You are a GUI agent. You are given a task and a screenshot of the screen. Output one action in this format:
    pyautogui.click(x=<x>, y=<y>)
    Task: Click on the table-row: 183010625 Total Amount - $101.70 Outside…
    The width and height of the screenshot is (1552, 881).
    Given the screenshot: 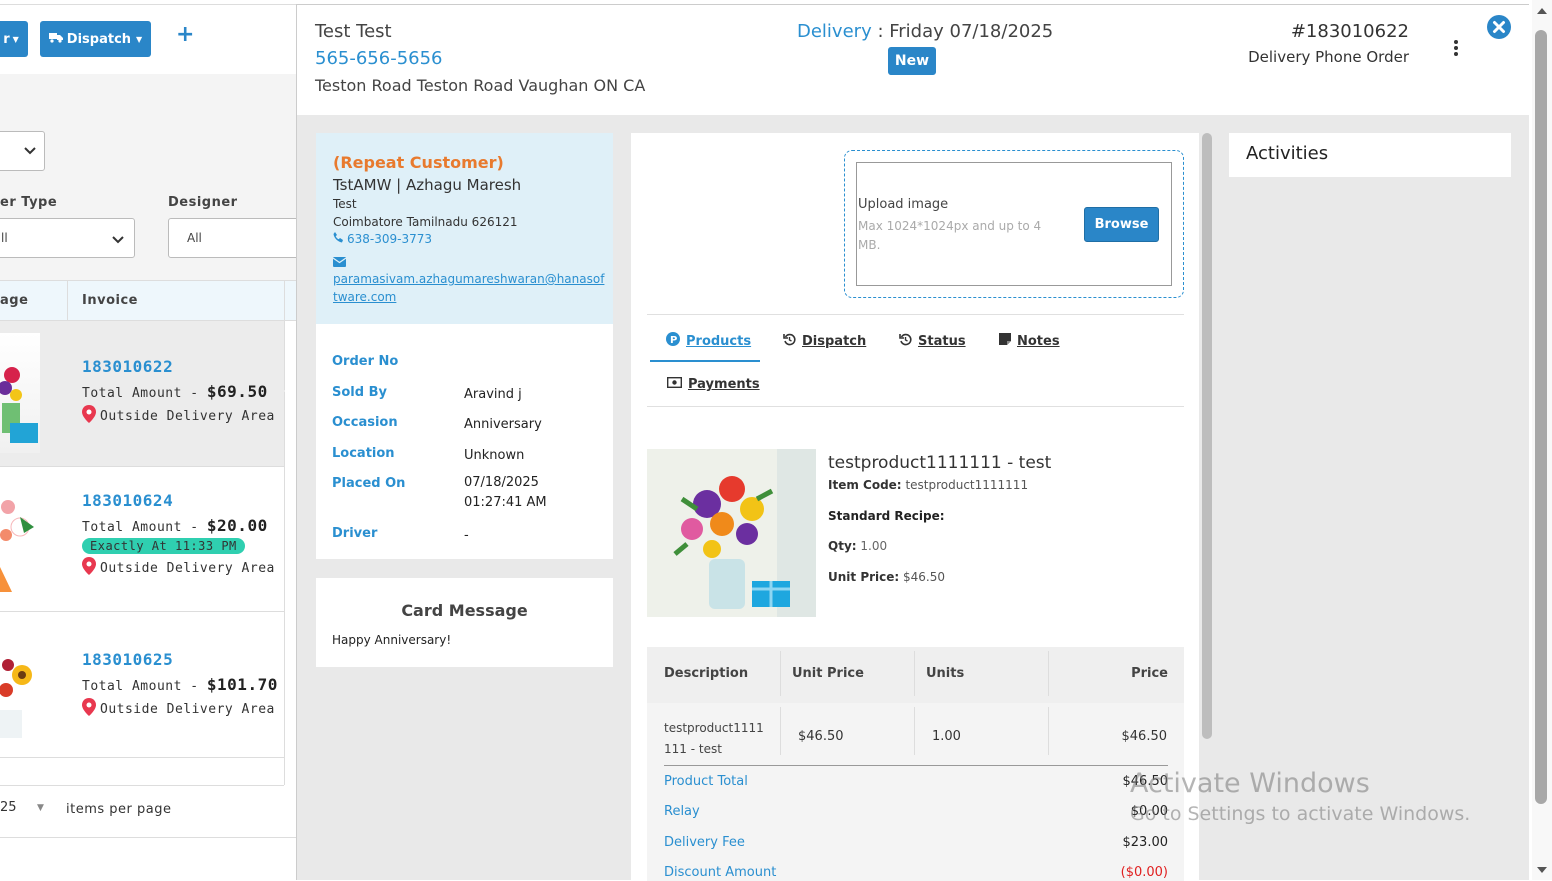 What is the action you would take?
    pyautogui.click(x=142, y=685)
    